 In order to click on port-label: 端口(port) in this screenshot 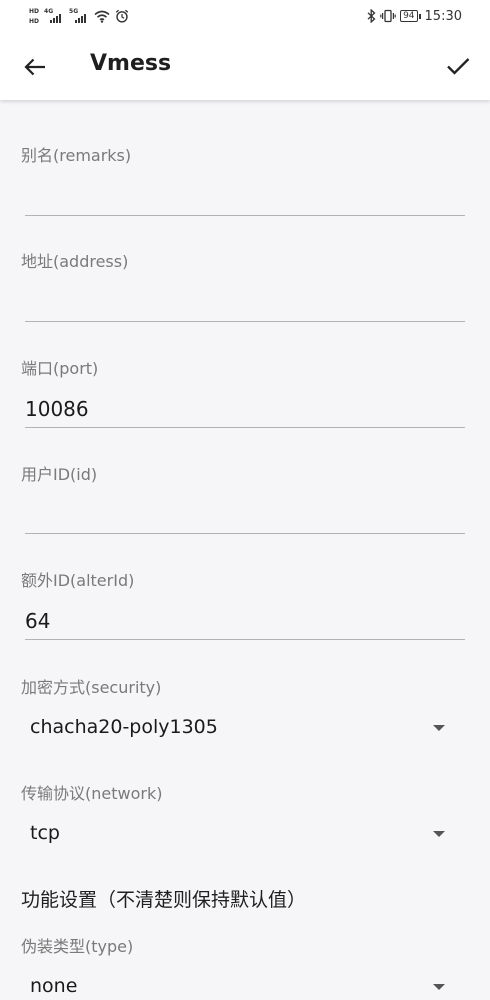, I will do `click(60, 368)`.